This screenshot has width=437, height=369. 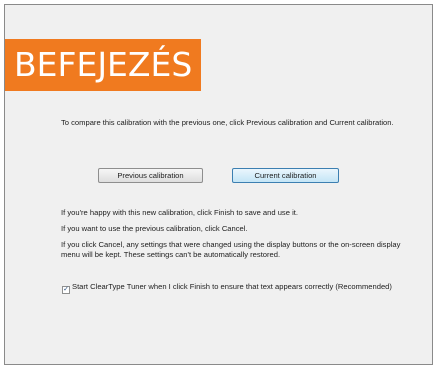 I want to click on current-calibration-button: Current calibration, so click(x=285, y=175).